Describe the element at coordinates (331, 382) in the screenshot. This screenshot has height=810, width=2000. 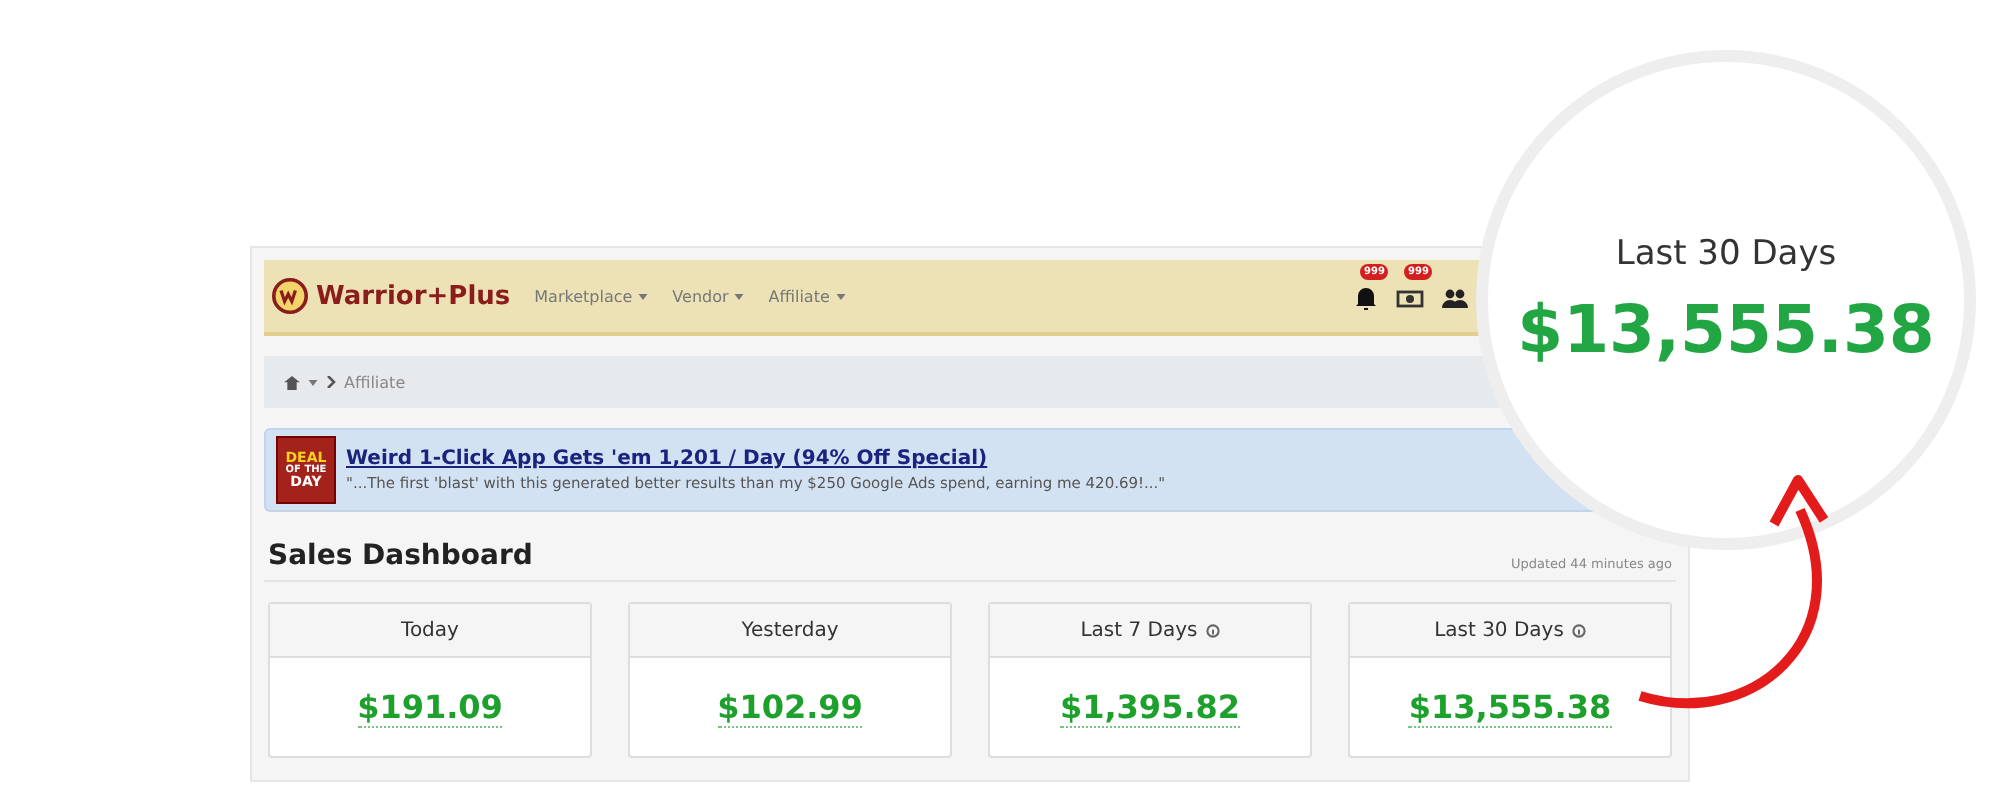
I see `chevron-right-icon` at that location.